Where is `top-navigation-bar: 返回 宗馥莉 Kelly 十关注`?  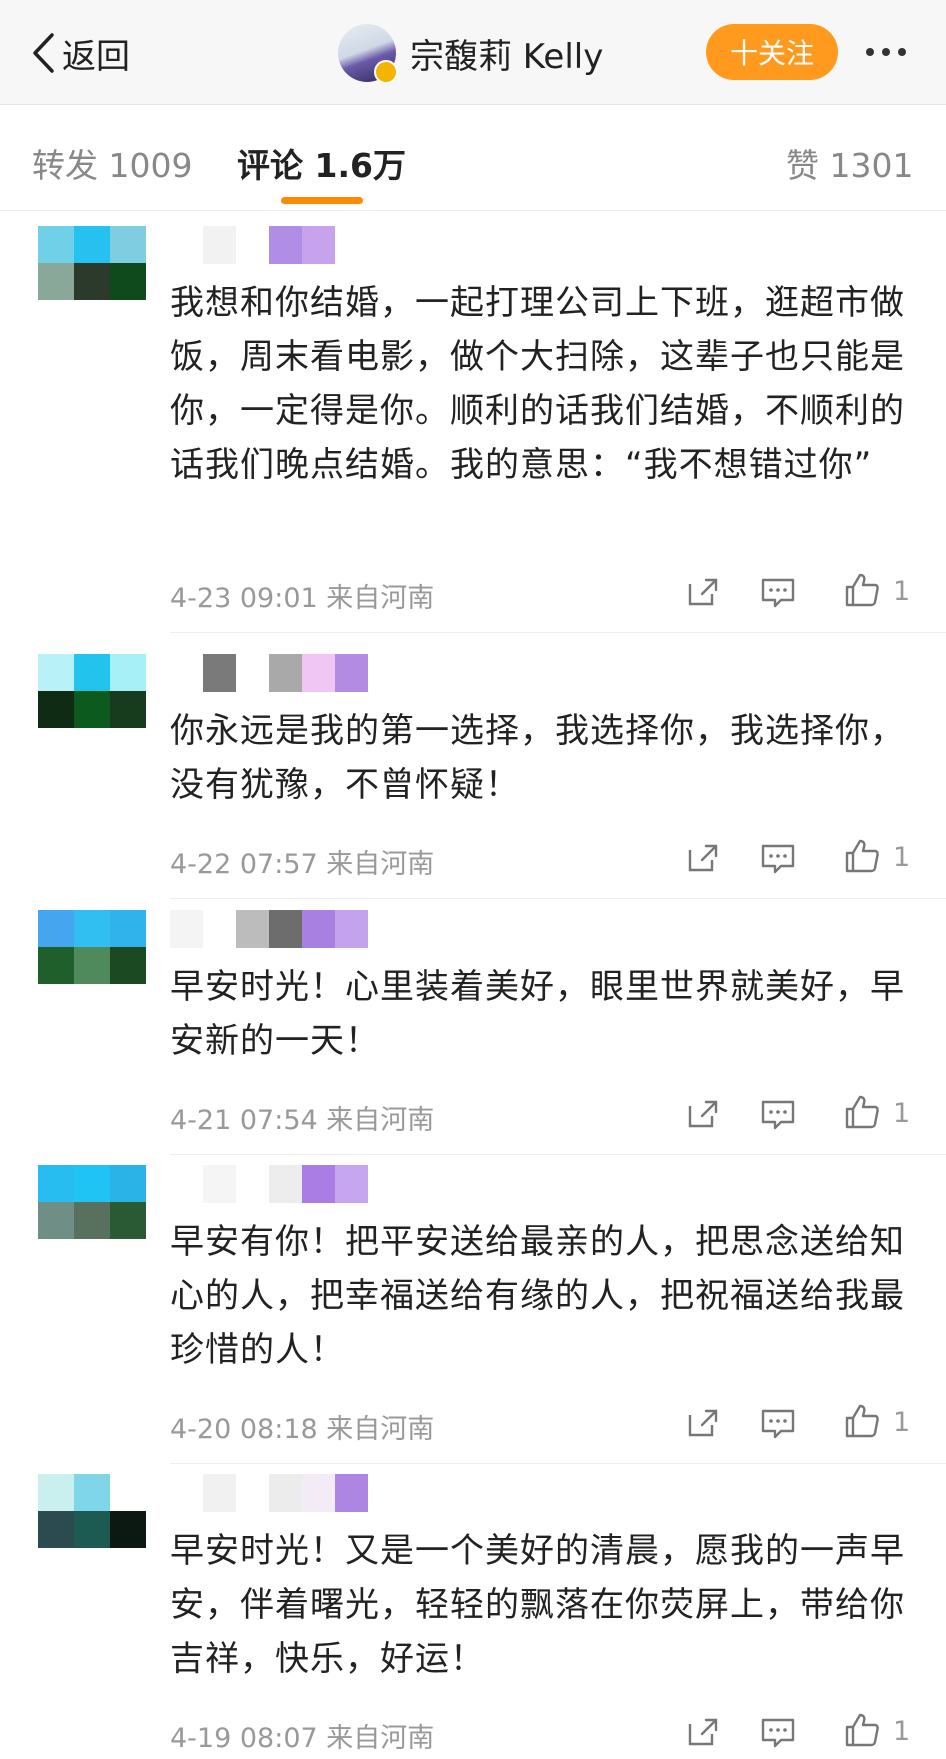
top-navigation-bar: 返回 宗馥莉 Kelly 十关注 is located at coordinates (473, 52).